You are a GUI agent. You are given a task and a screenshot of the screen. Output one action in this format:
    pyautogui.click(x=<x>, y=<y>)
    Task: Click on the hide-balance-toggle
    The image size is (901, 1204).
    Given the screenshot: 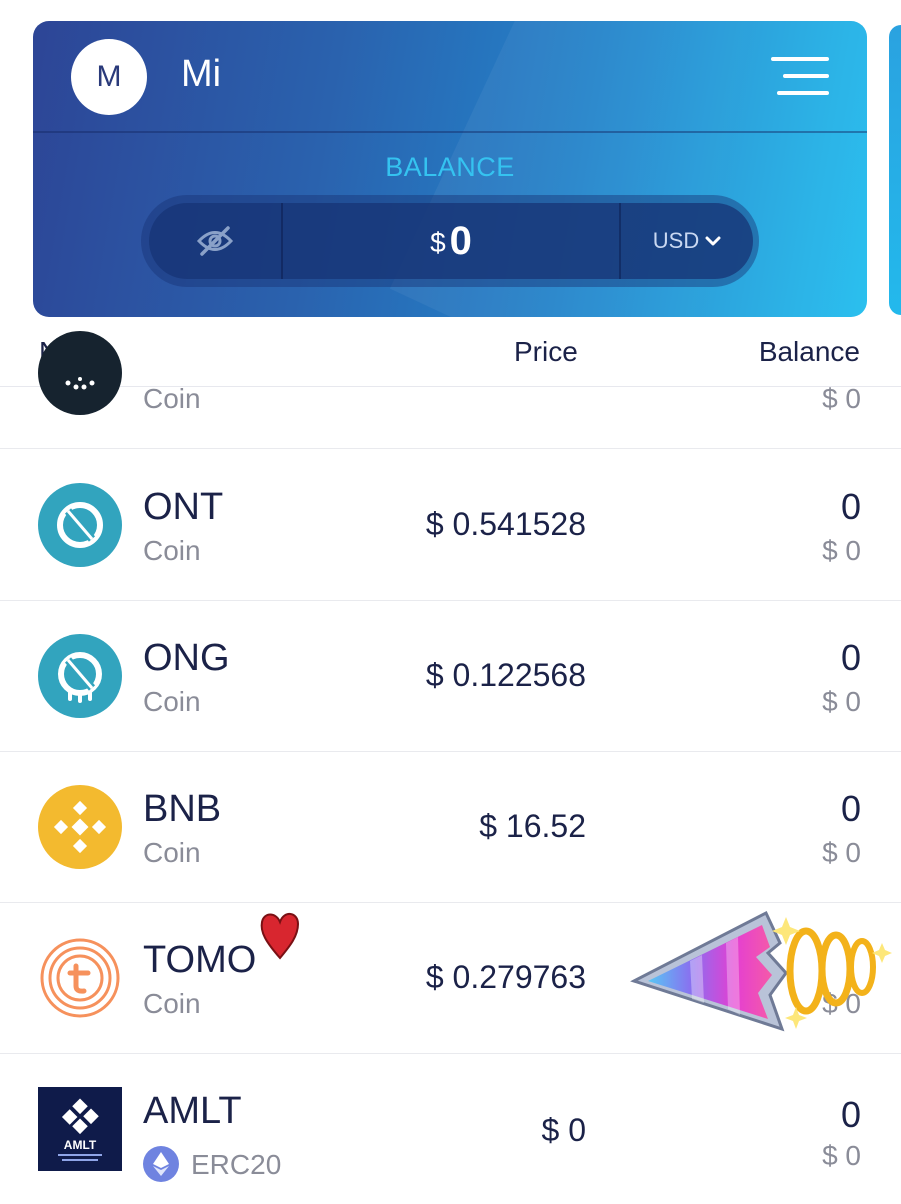 What is the action you would take?
    pyautogui.click(x=216, y=241)
    